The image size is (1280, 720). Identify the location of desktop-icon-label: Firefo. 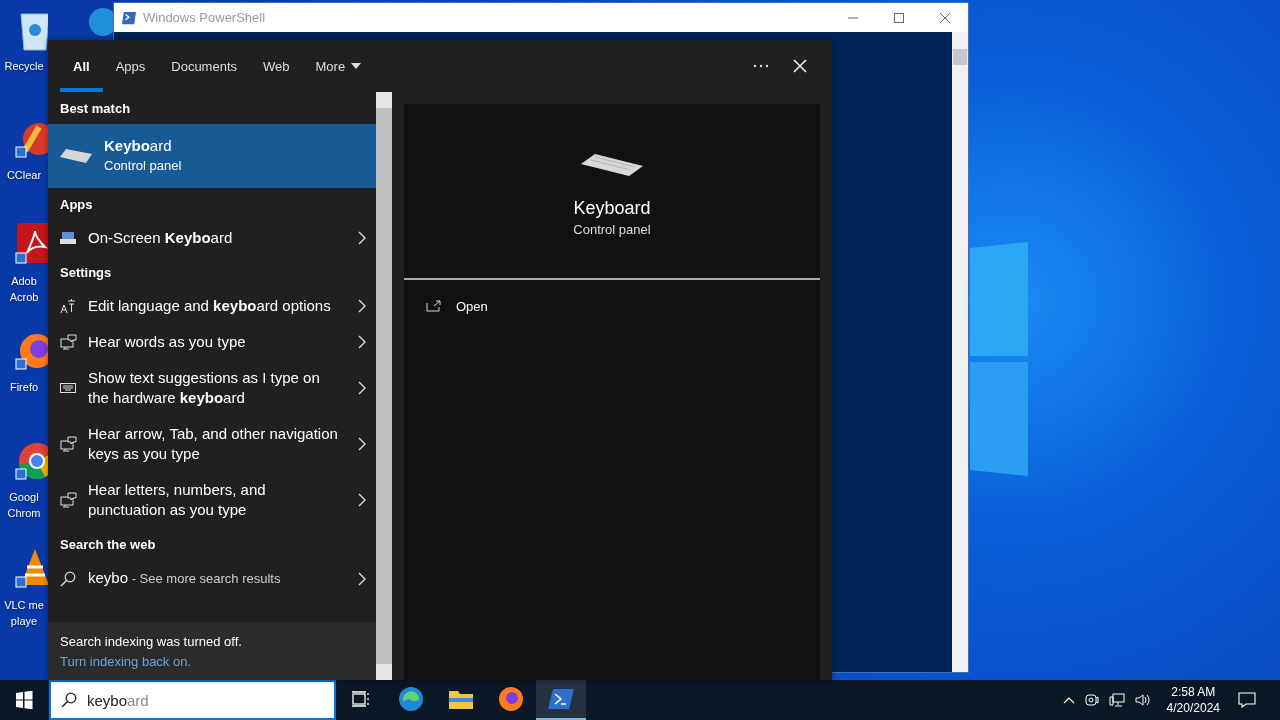
(23, 387).